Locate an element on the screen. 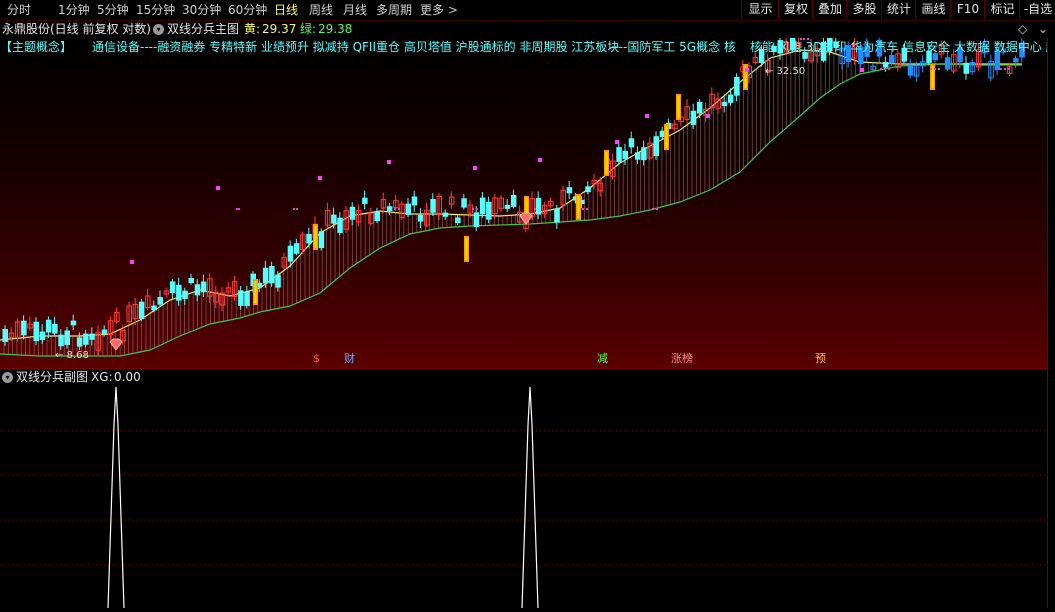 Image resolution: width=1055 pixels, height=612 pixels. xg-label: XG: is located at coordinates (102, 377).